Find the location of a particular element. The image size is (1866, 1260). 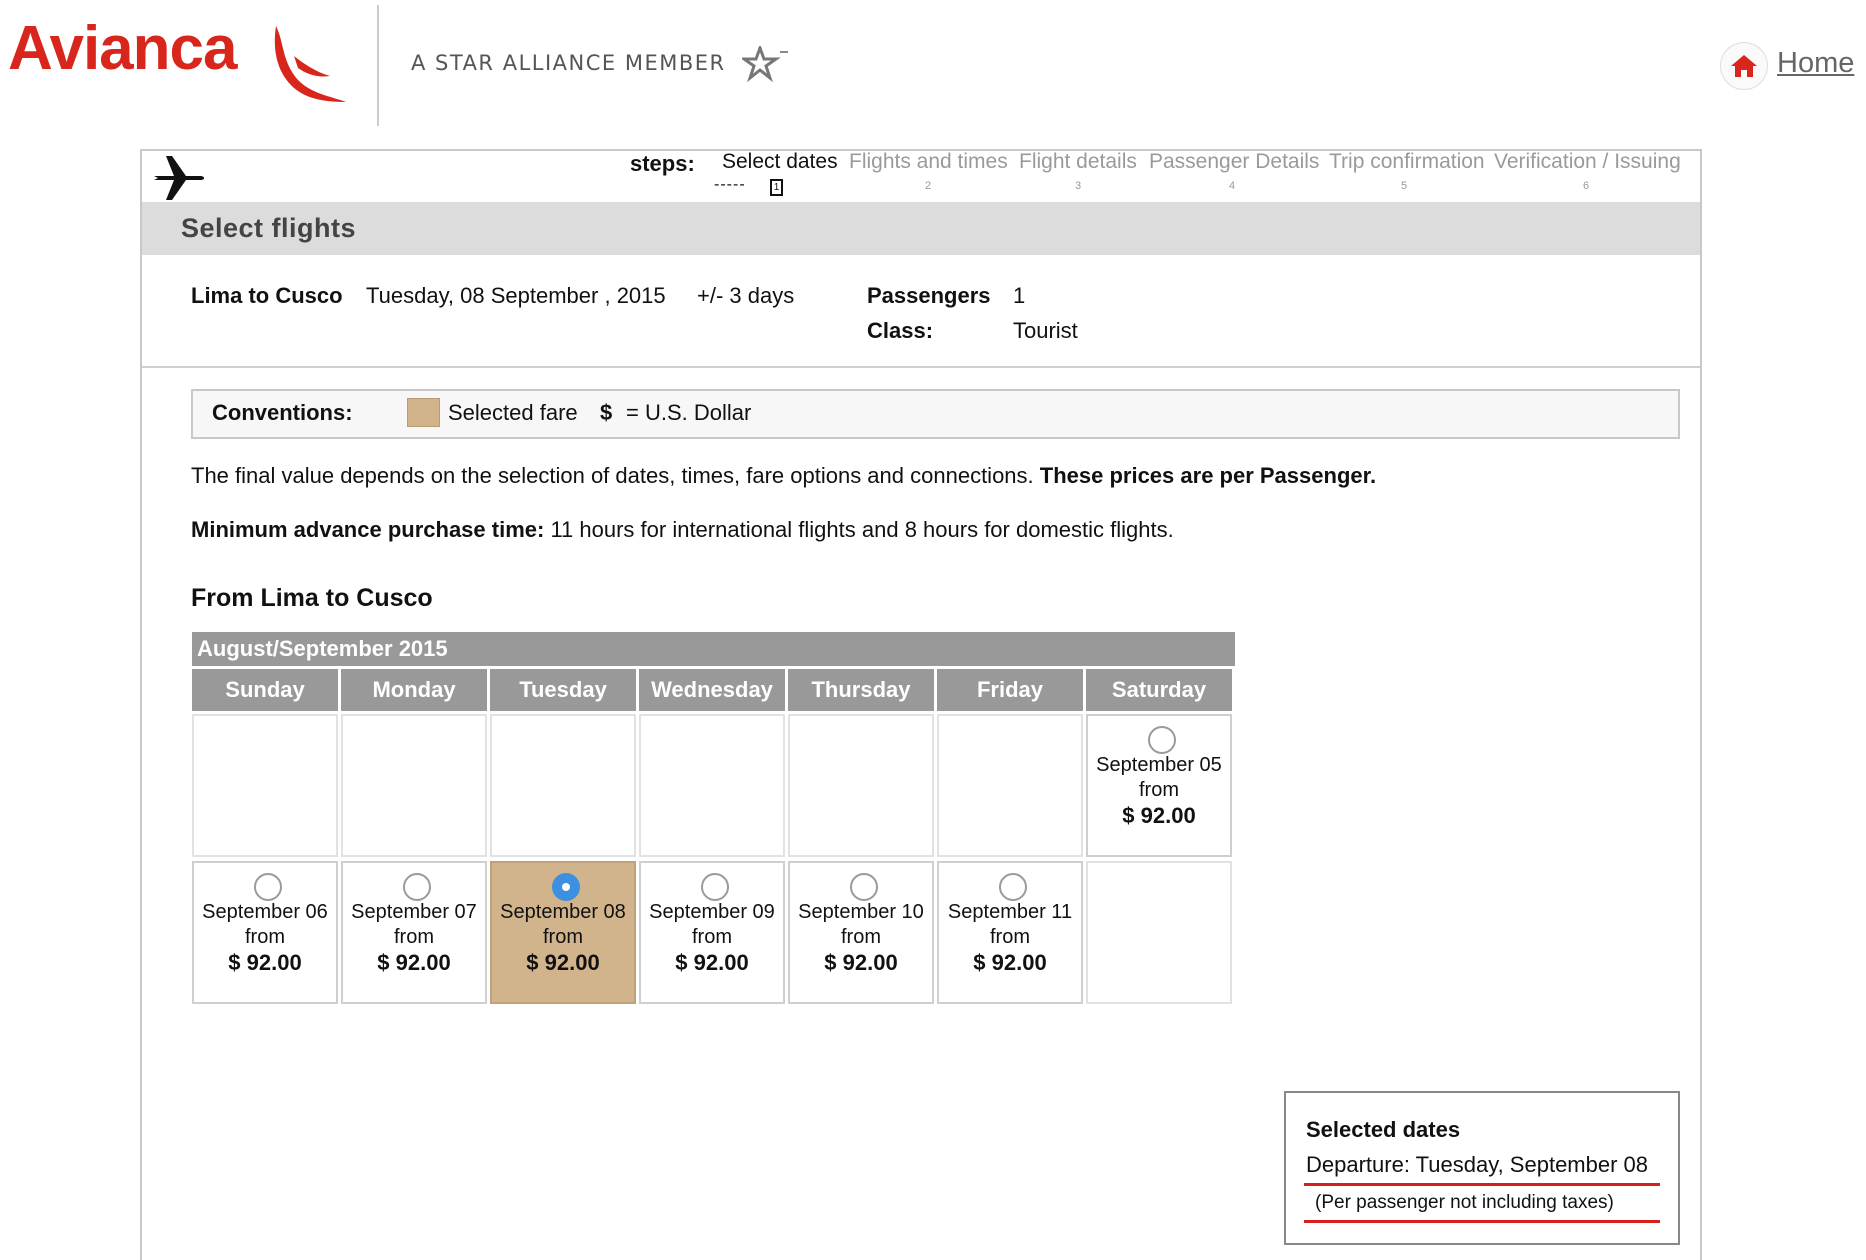

calendar-day-cell: September 06 from $ 92.00 is located at coordinates (265, 932).